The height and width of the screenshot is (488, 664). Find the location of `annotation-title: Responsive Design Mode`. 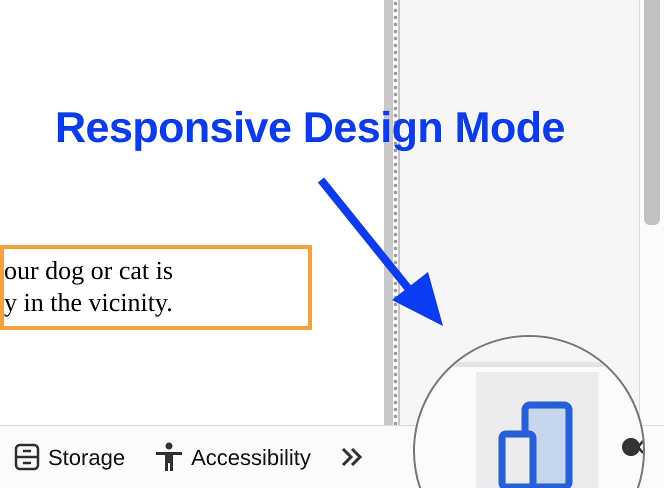

annotation-title: Responsive Design Mode is located at coordinates (310, 128).